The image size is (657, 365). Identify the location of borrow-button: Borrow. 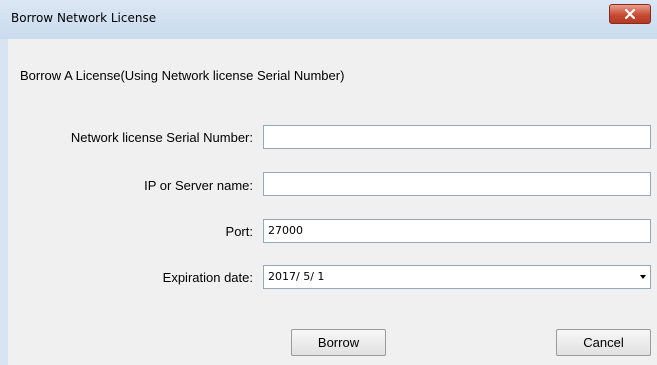
(338, 342).